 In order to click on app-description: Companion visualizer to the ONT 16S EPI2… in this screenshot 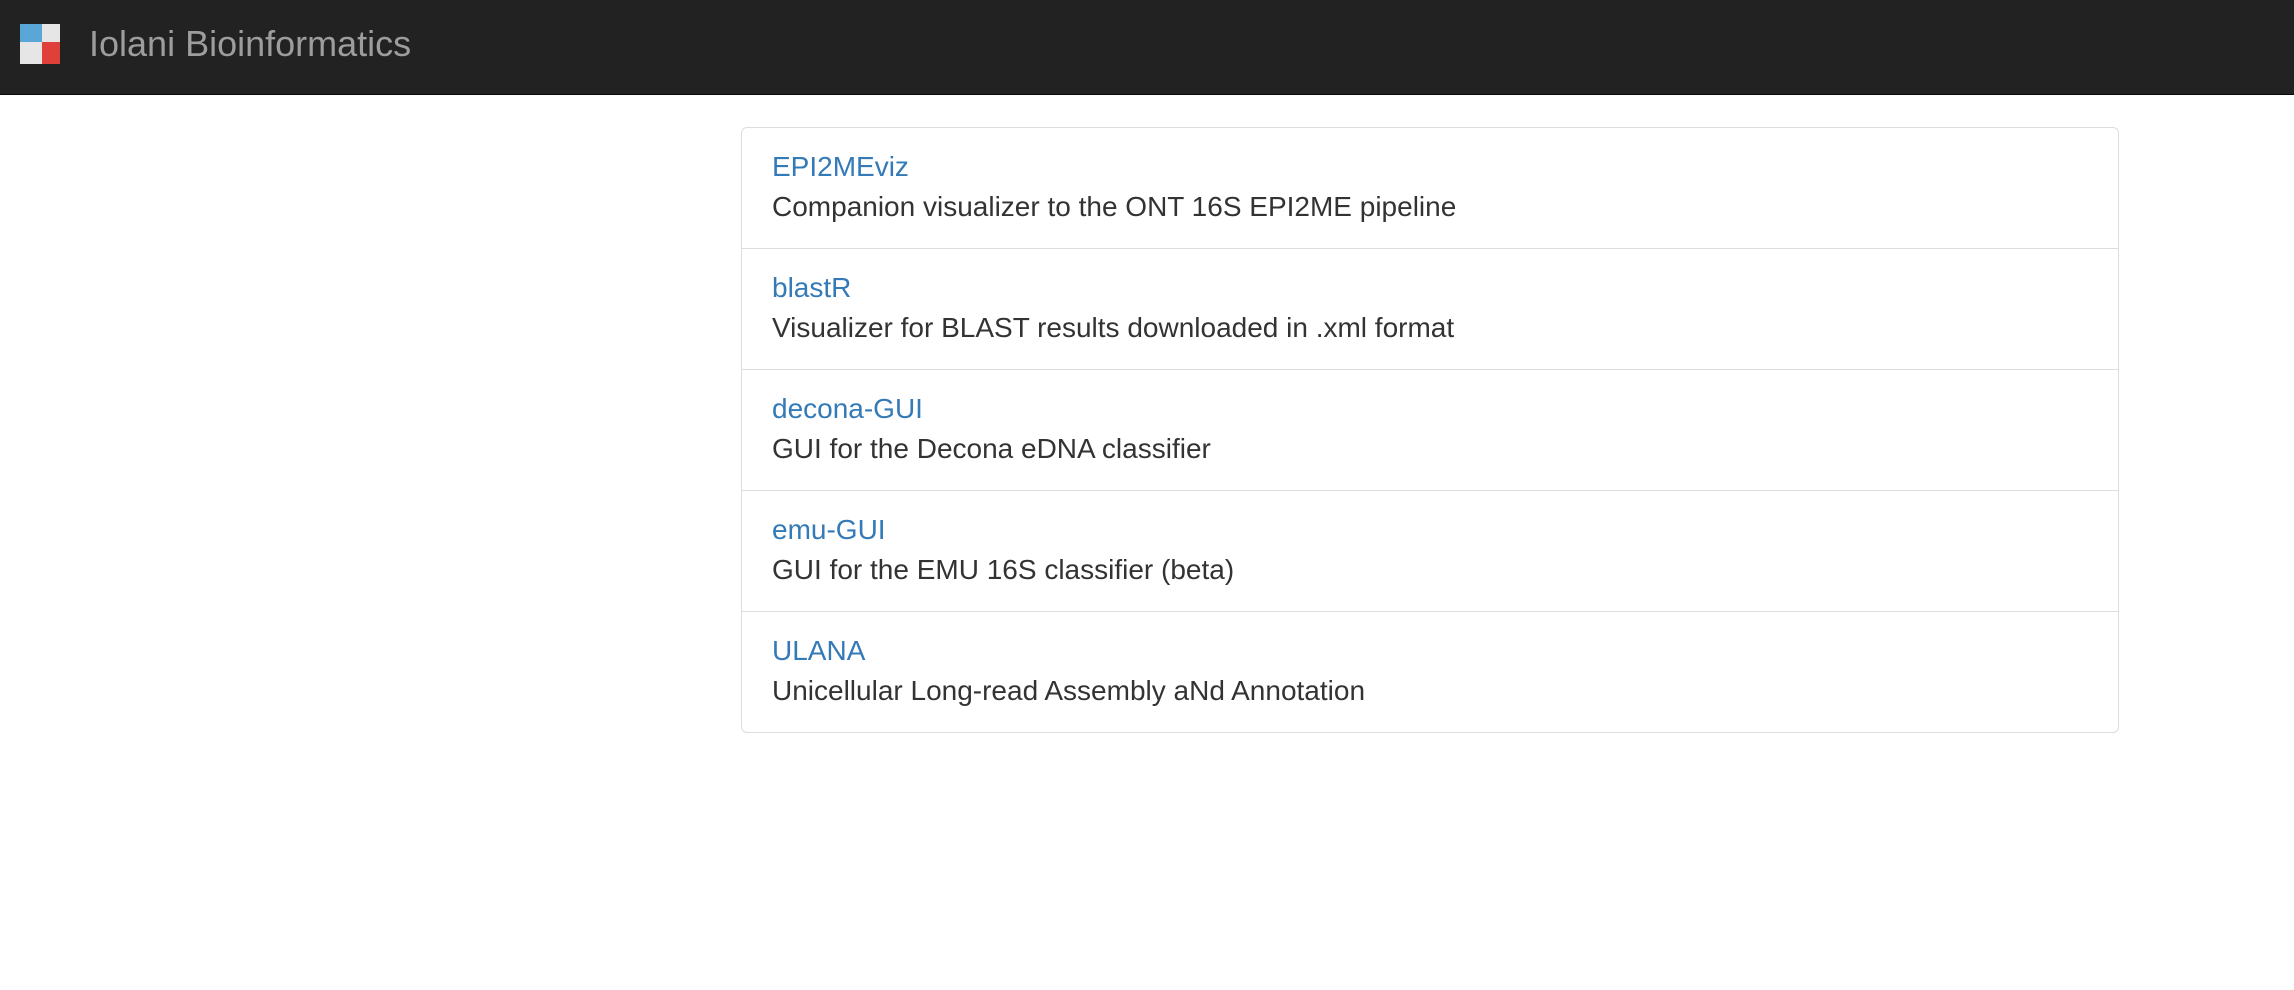, I will do `click(1114, 206)`.